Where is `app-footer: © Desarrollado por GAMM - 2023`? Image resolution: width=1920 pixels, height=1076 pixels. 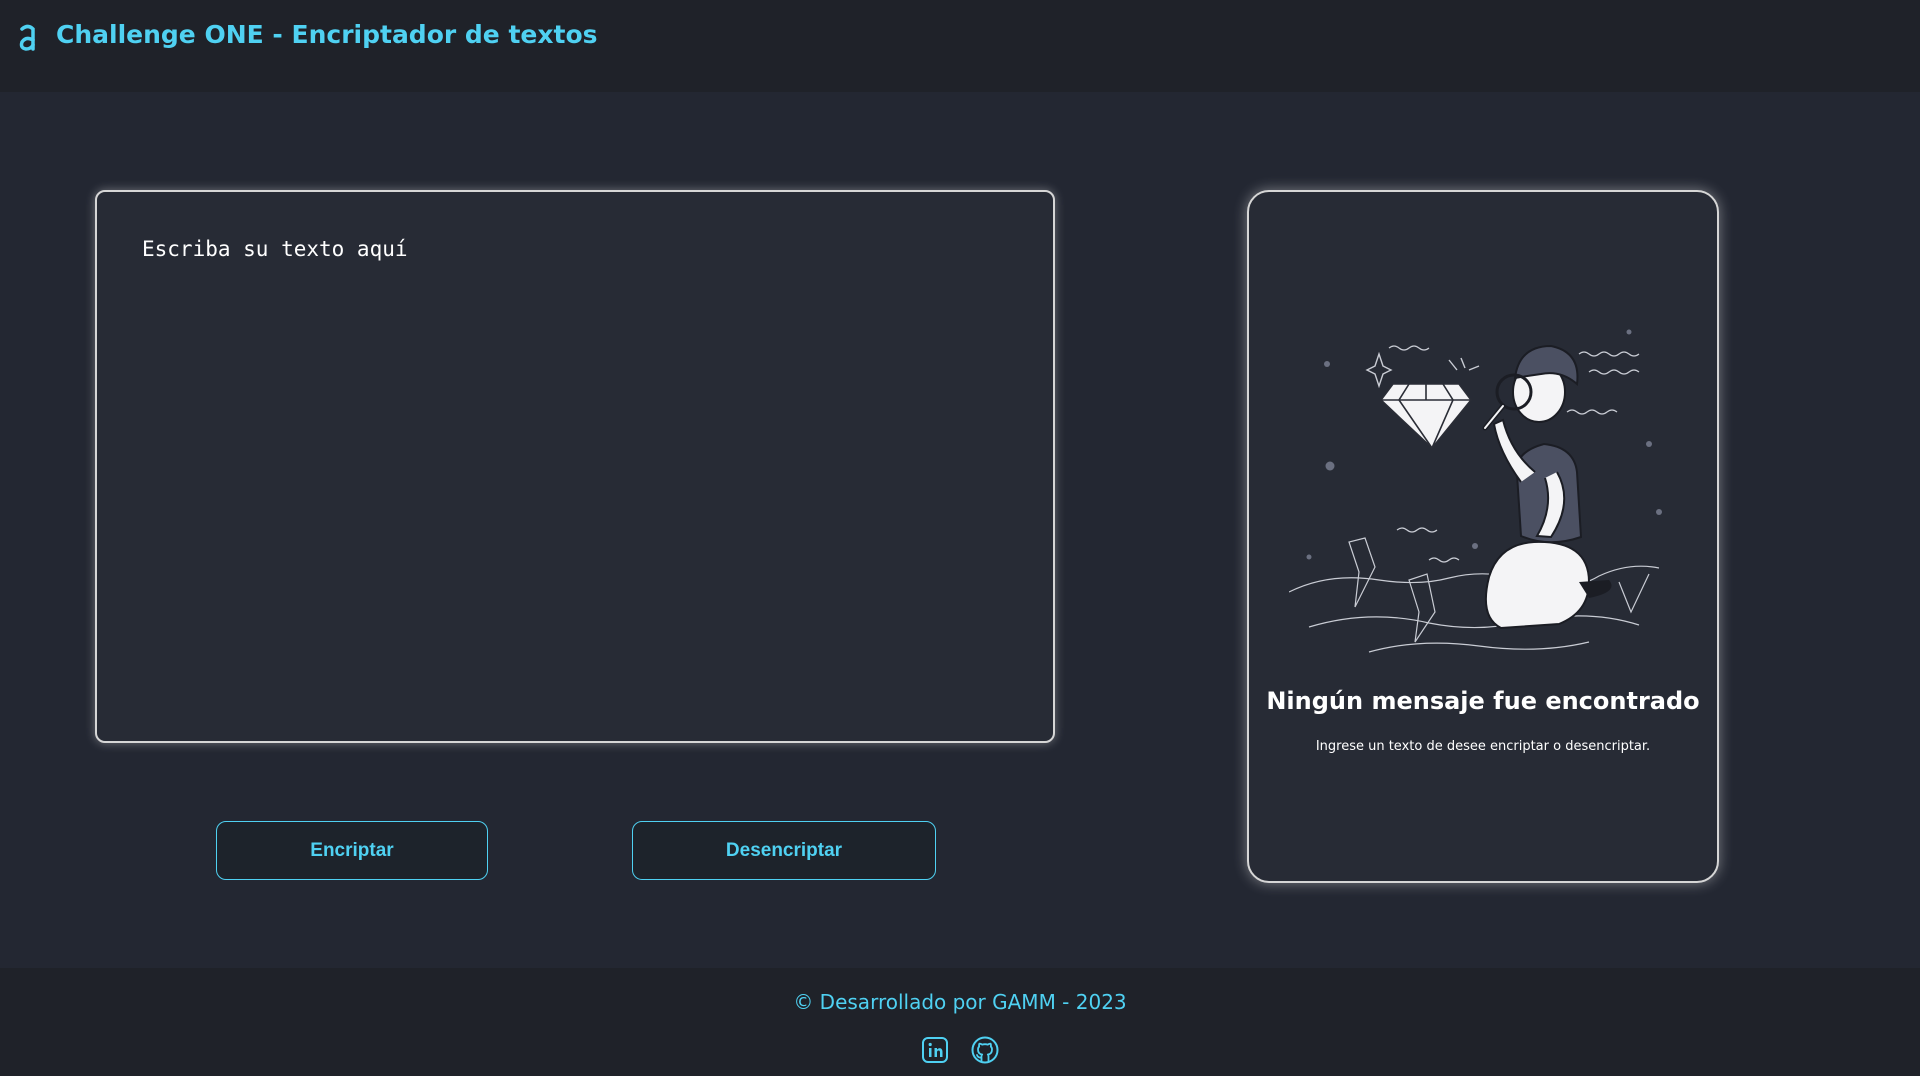
app-footer: © Desarrollado por GAMM - 2023 is located at coordinates (960, 1022).